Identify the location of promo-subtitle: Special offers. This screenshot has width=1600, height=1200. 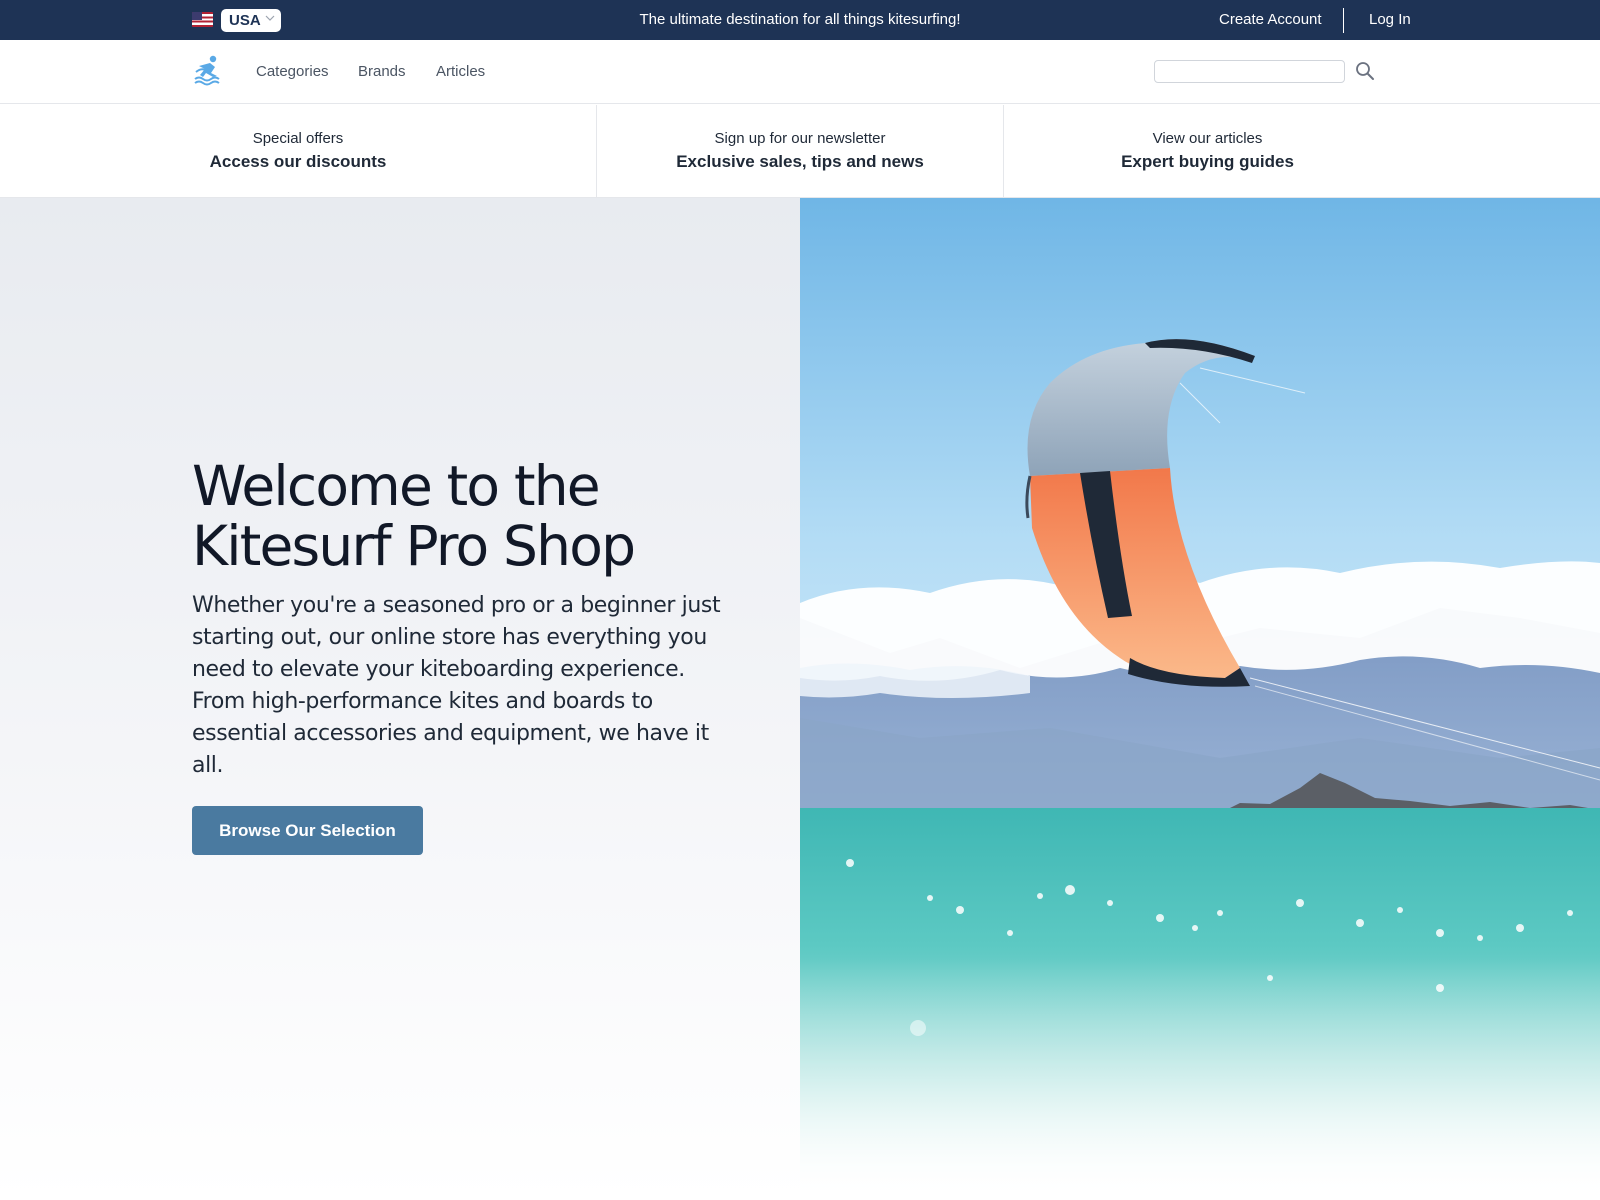
(298, 138).